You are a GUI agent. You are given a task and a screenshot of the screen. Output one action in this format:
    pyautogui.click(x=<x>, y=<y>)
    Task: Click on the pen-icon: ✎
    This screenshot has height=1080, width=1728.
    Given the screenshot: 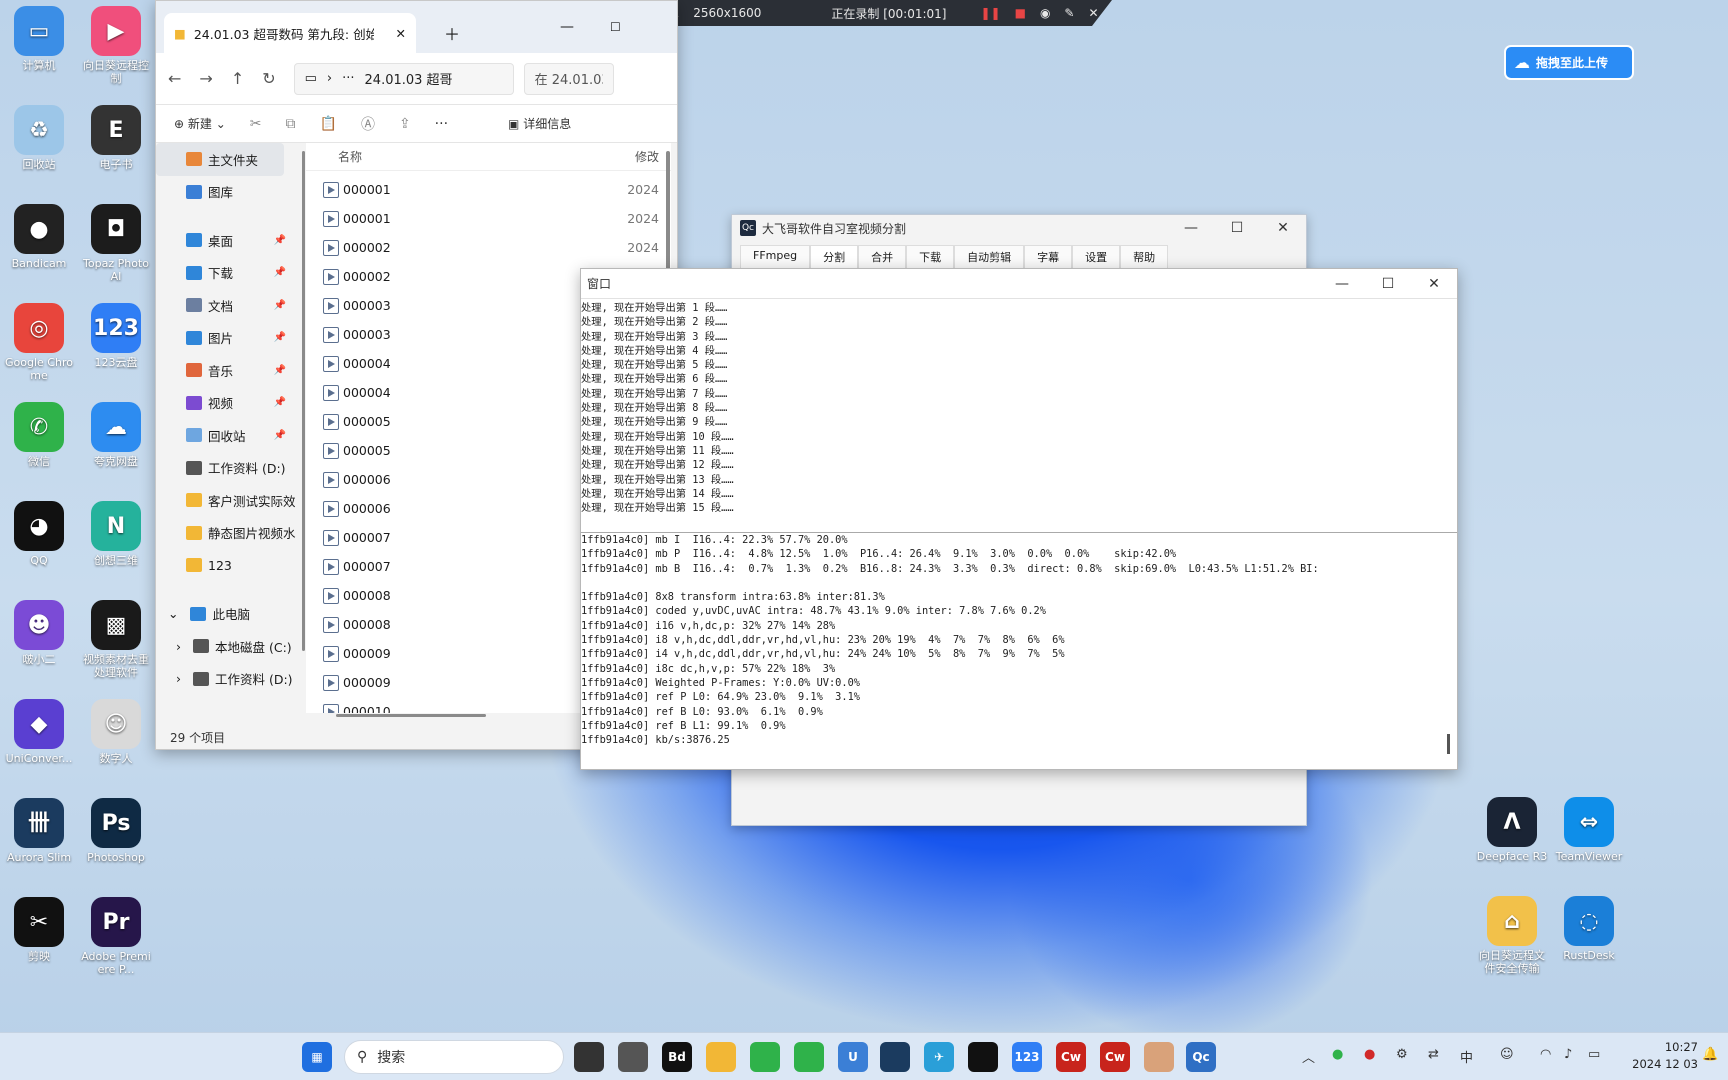 What is the action you would take?
    pyautogui.click(x=1069, y=13)
    